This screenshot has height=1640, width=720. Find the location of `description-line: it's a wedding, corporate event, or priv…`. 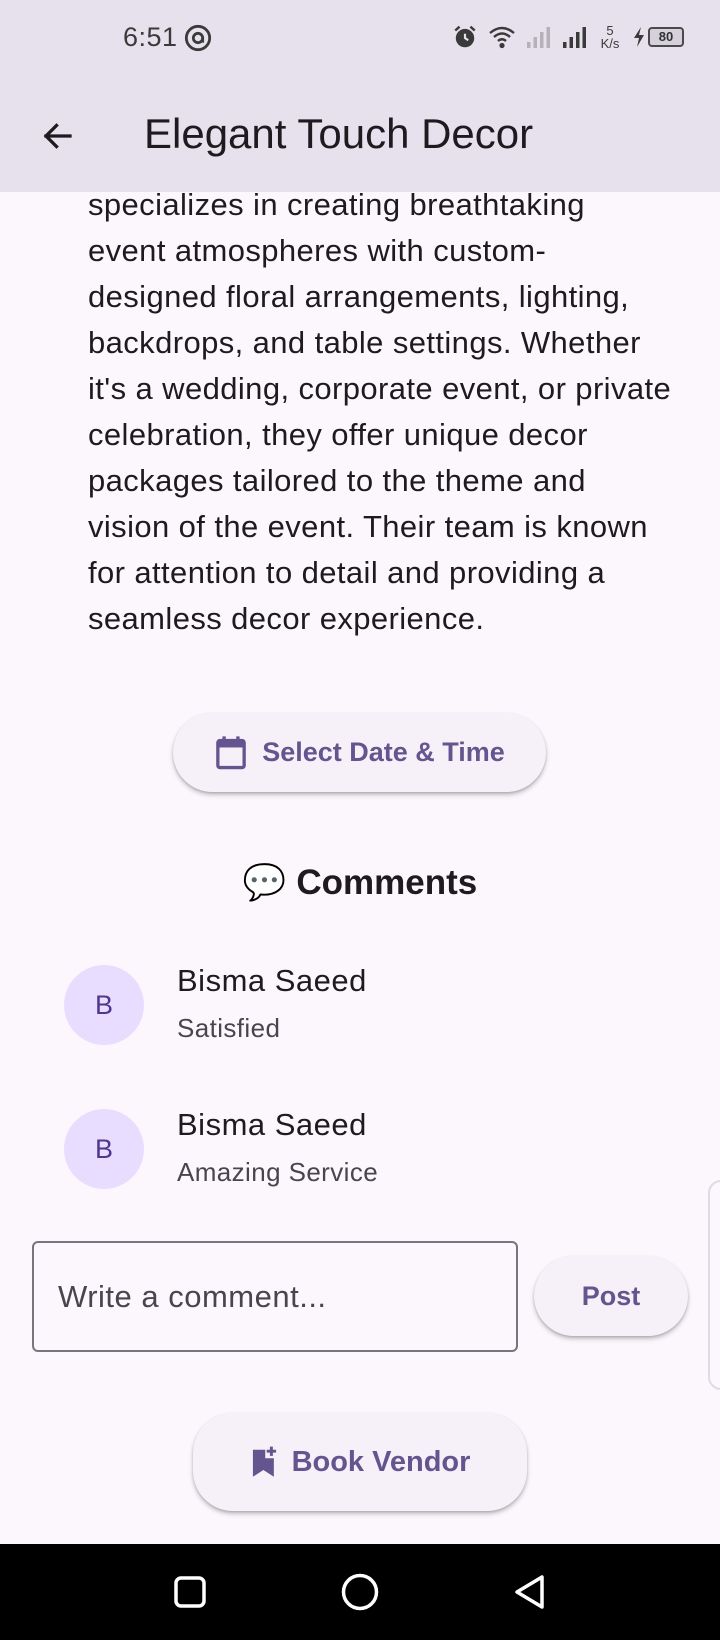

description-line: it's a wedding, corporate event, or priv… is located at coordinates (380, 388).